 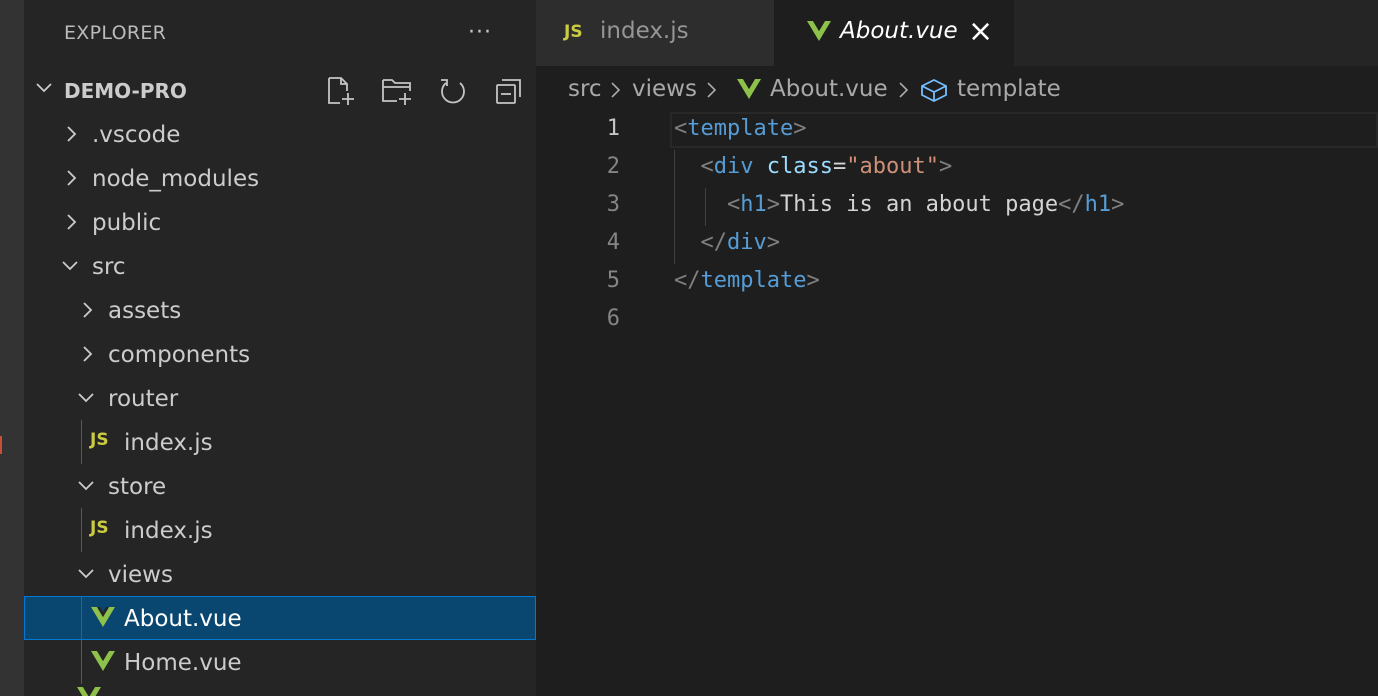 What do you see at coordinates (140, 575) in the screenshot?
I see `tree-item-label: views` at bounding box center [140, 575].